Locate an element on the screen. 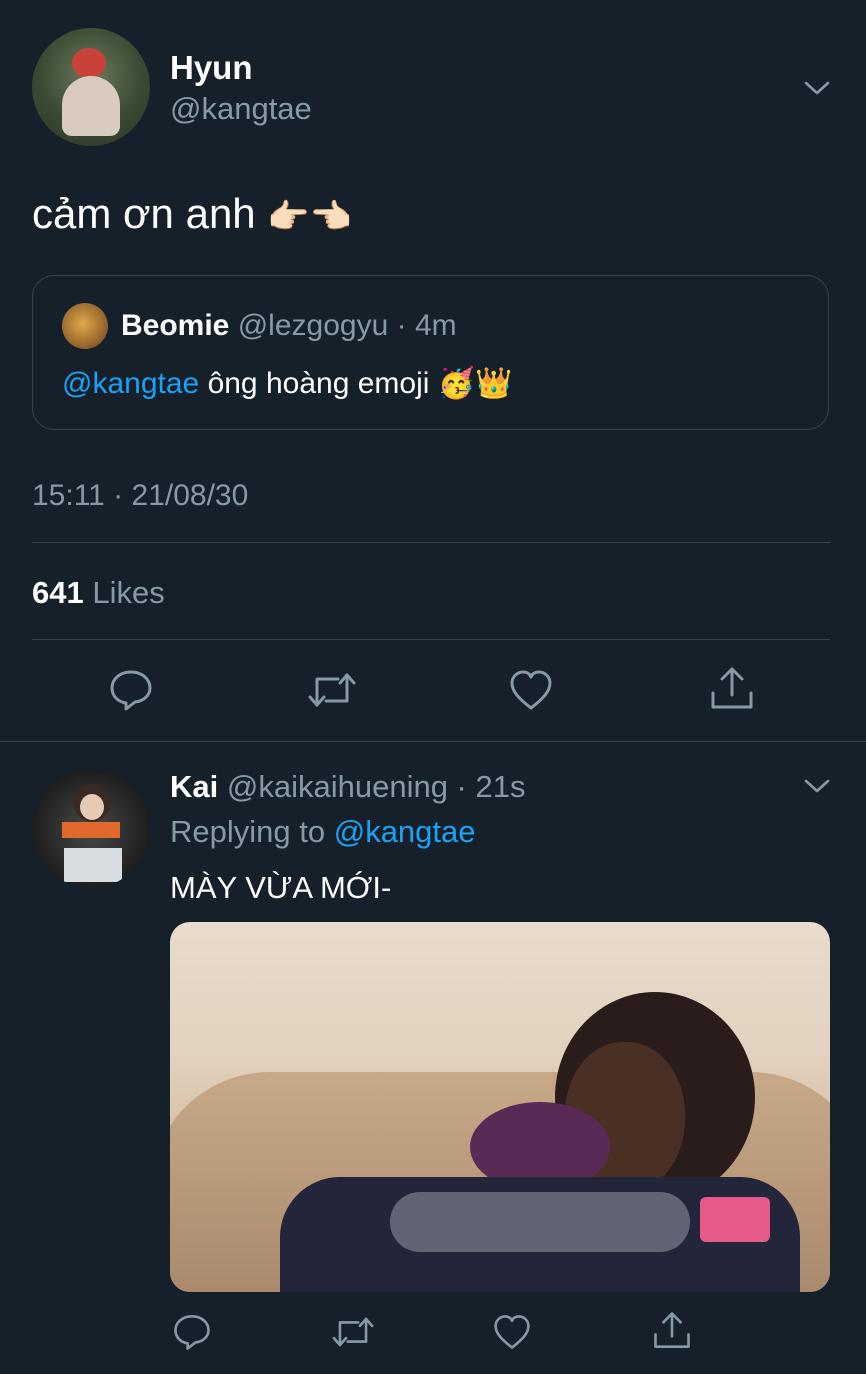 Image resolution: width=866 pixels, height=1374 pixels. replying-to-handle: @kangtae is located at coordinates (405, 831).